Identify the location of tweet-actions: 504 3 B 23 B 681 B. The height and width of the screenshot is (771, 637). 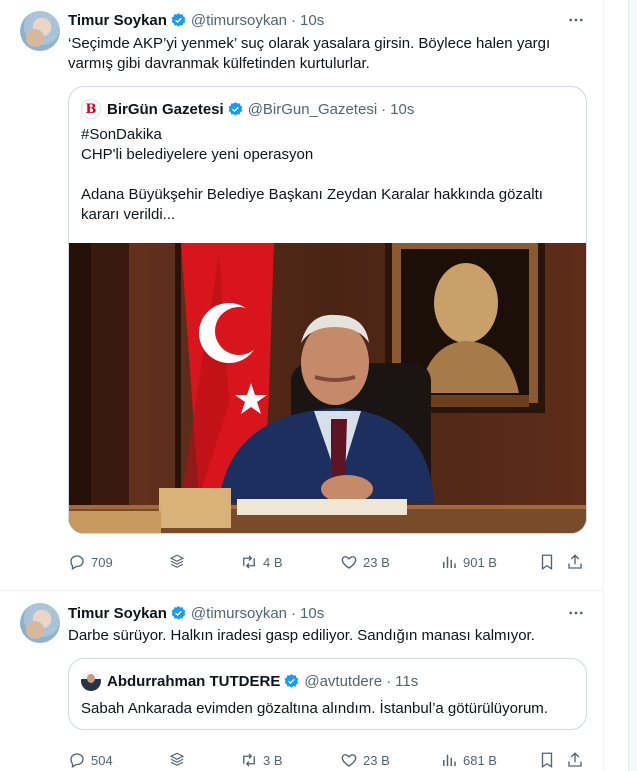
(328, 760).